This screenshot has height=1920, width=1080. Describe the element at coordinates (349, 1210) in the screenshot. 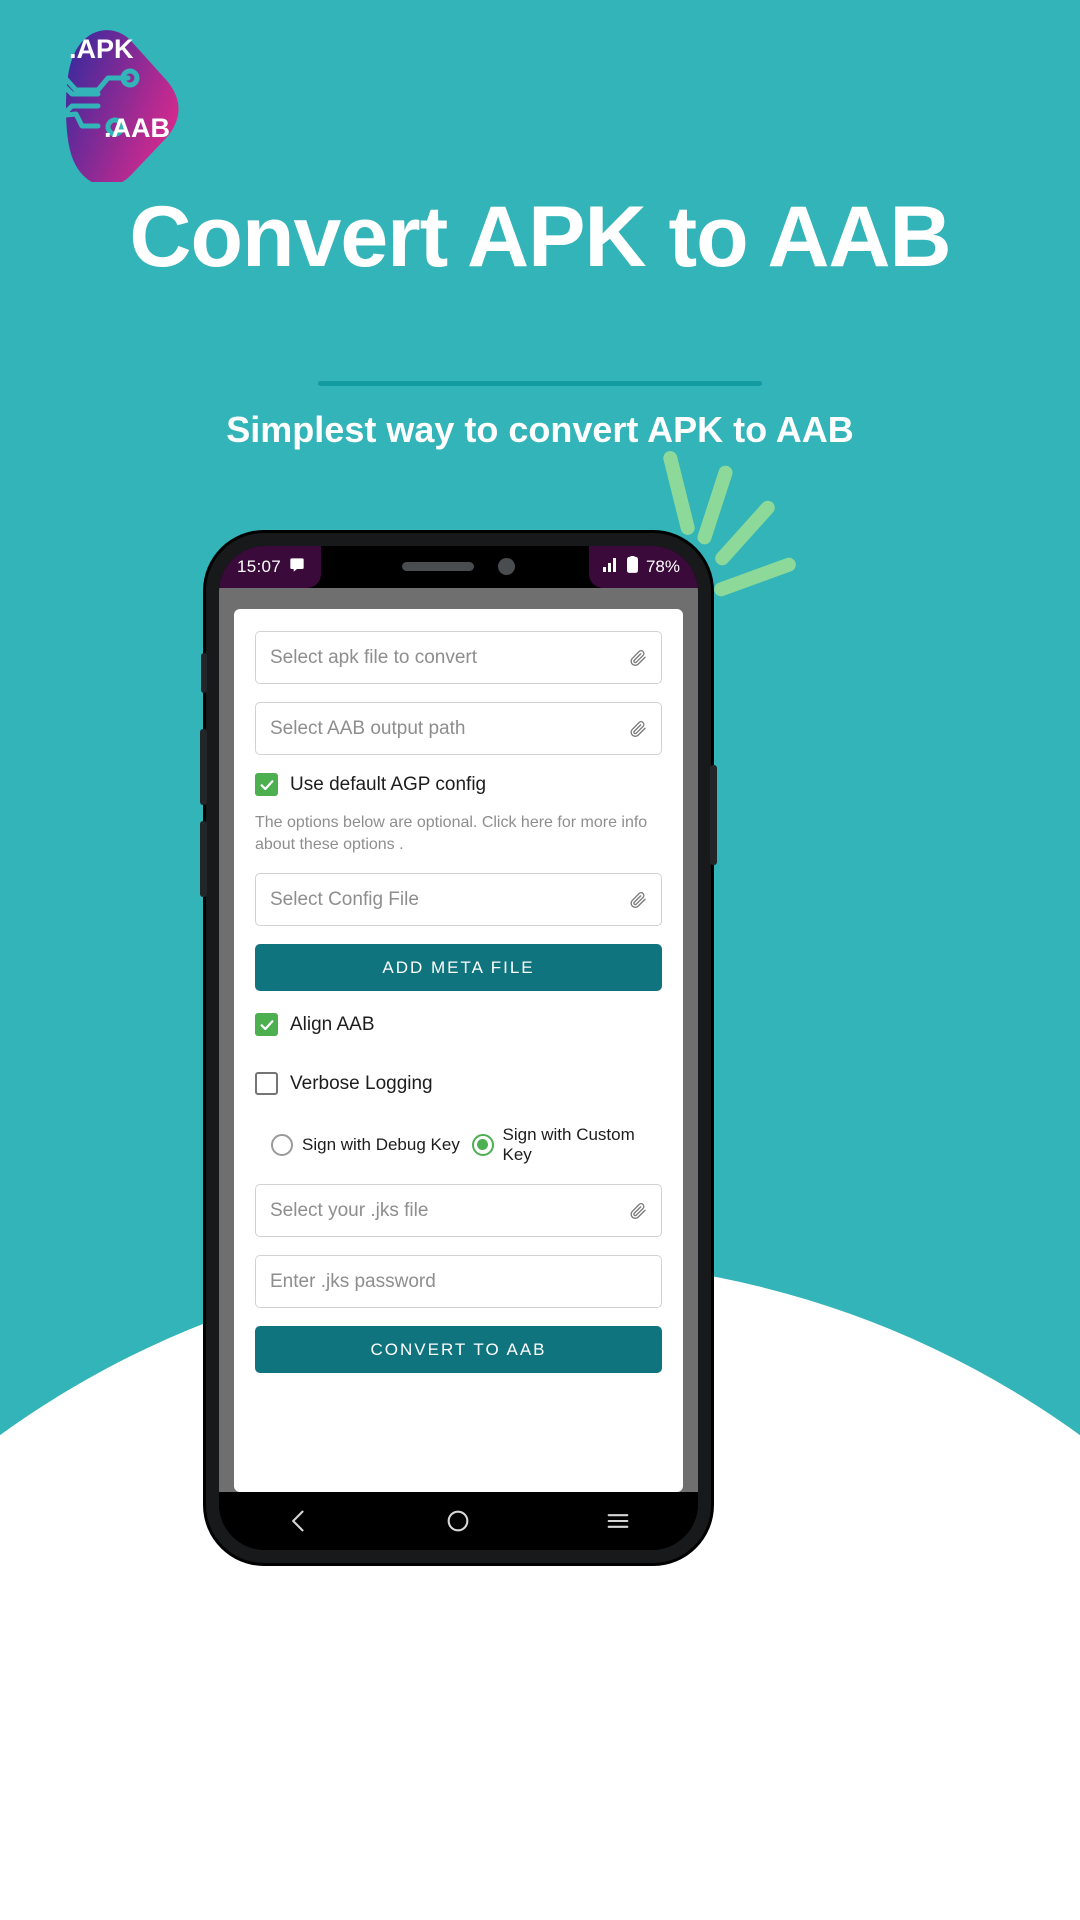

I see `jks-file-placeholder: Select your .jks file` at that location.